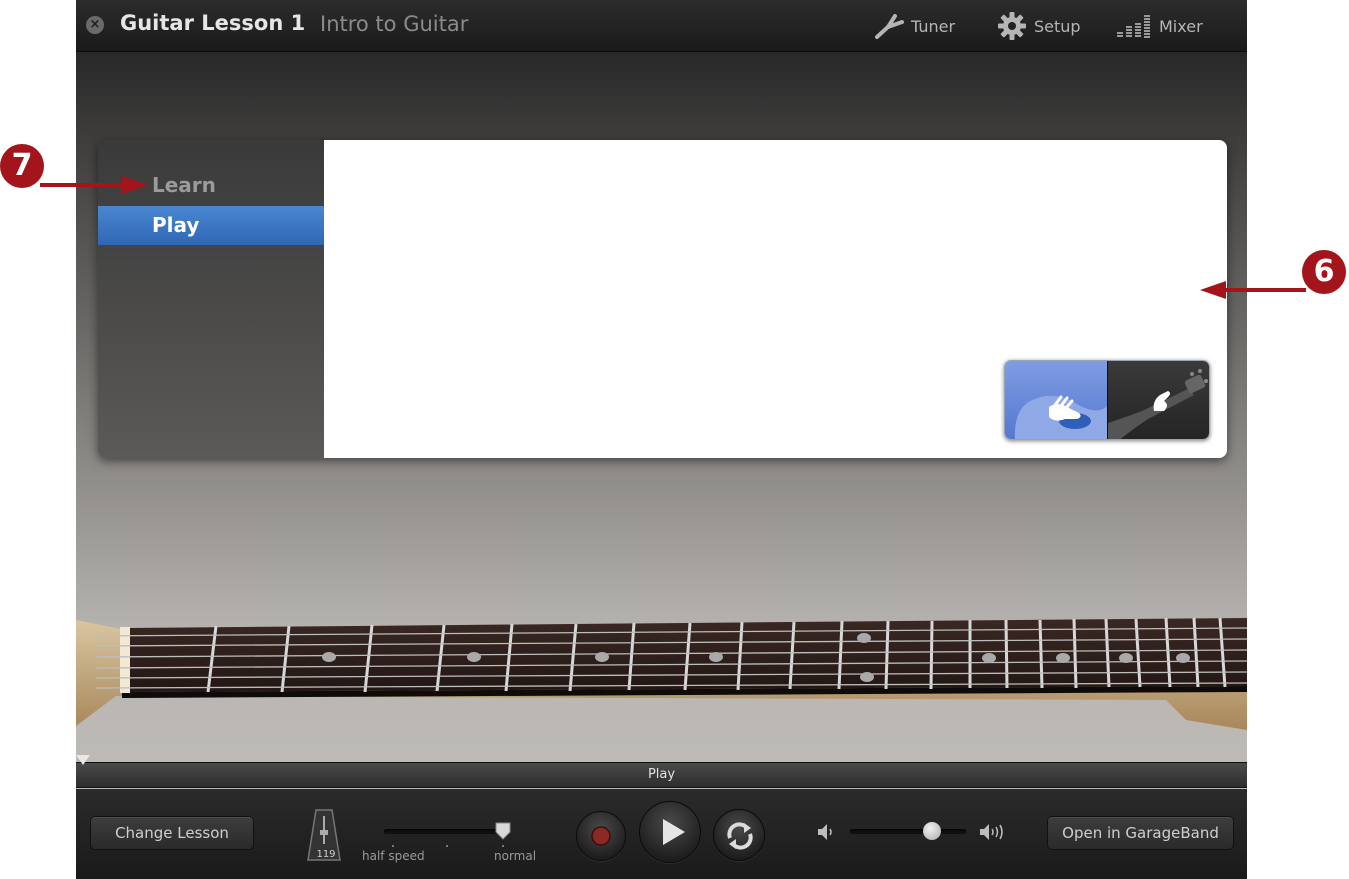 The width and height of the screenshot is (1349, 879). I want to click on open-in-garageband-button: Open in GarageBand, so click(1140, 833).